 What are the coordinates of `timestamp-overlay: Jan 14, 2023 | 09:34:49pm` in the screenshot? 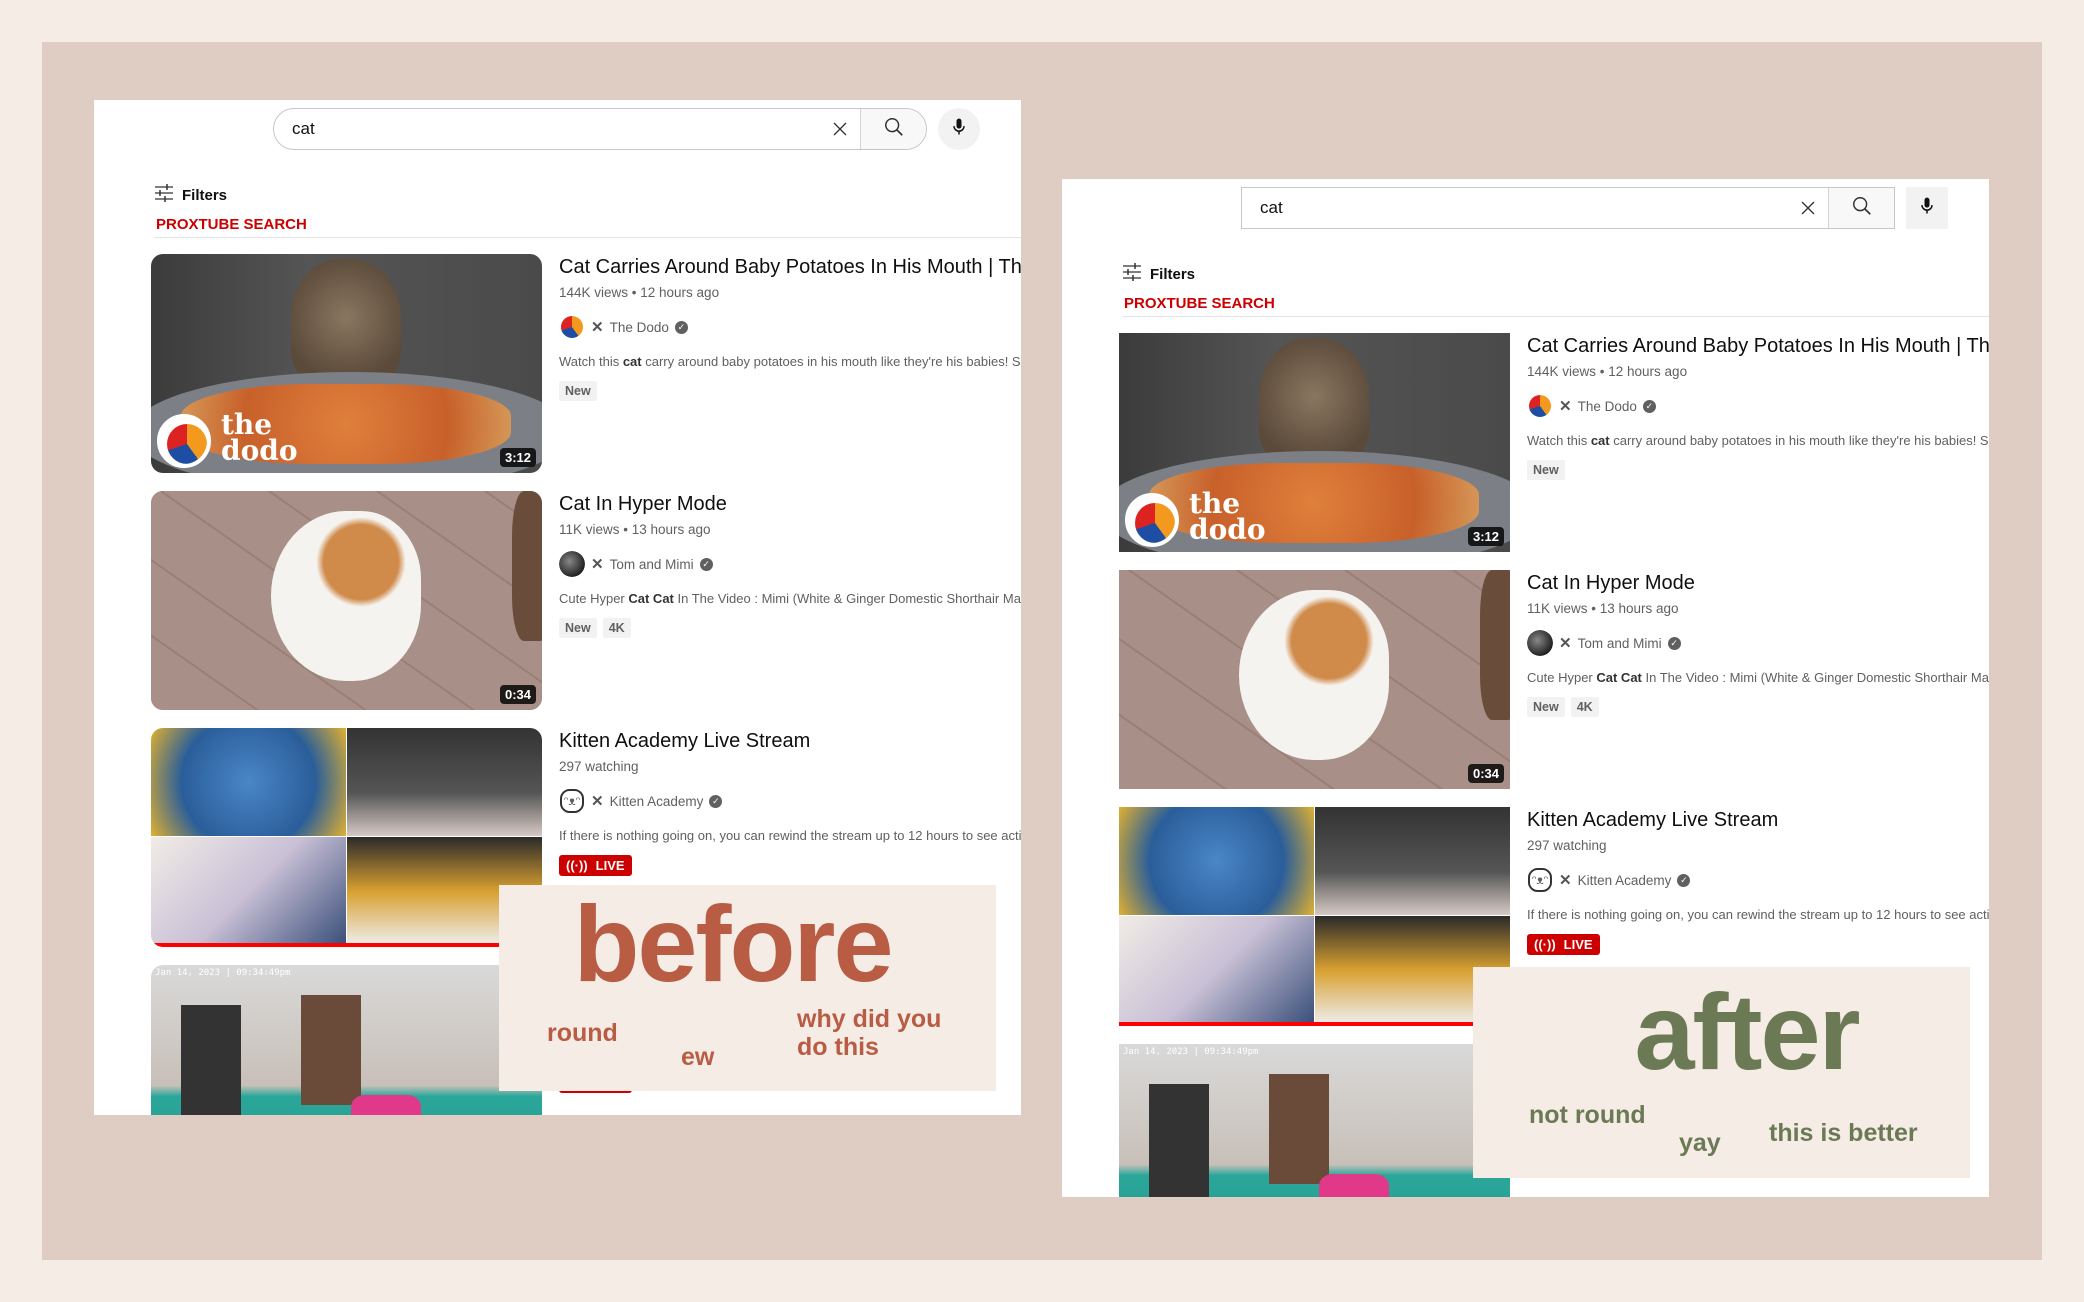 It's located at (1191, 1052).